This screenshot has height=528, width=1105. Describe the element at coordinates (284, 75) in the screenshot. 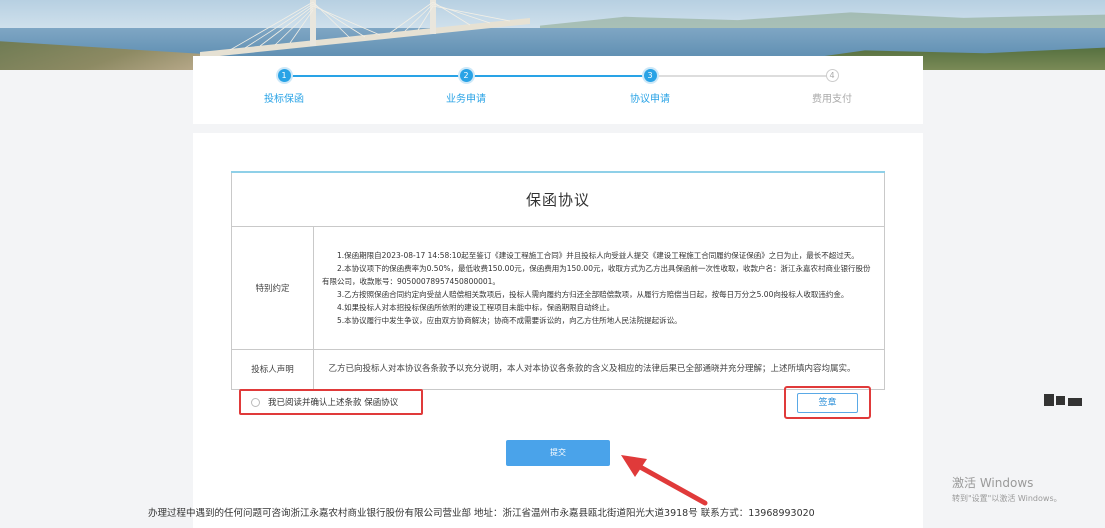

I see `step-1-number: 1` at that location.